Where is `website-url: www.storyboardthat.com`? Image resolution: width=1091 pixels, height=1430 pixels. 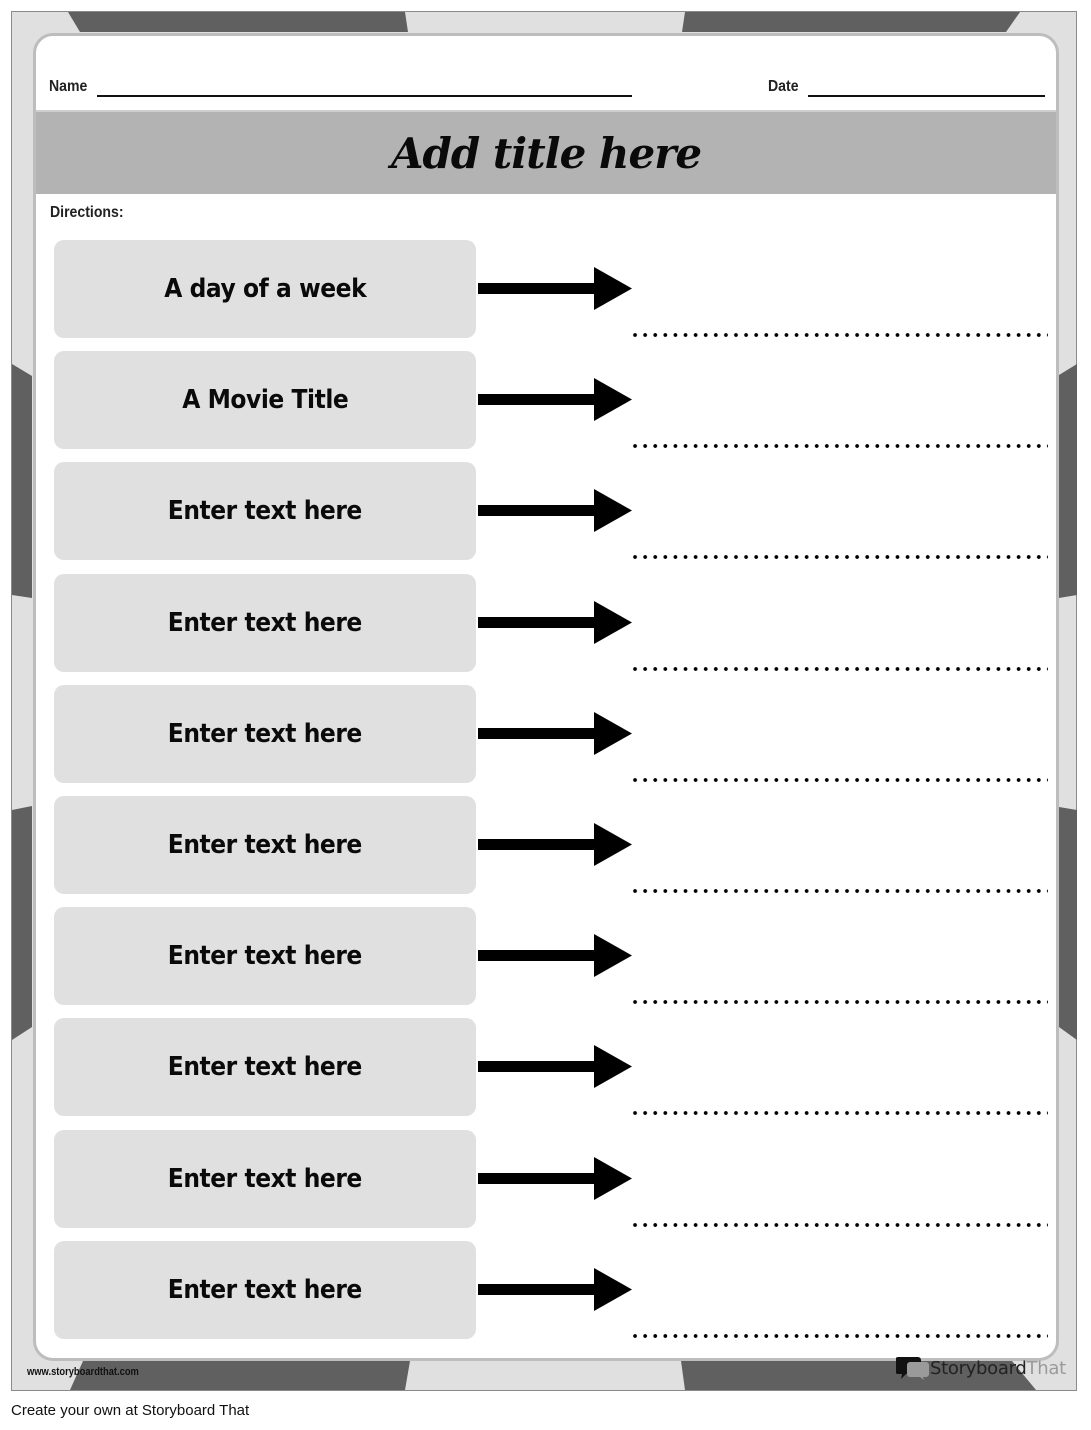
website-url: www.storyboardthat.com is located at coordinates (83, 1372).